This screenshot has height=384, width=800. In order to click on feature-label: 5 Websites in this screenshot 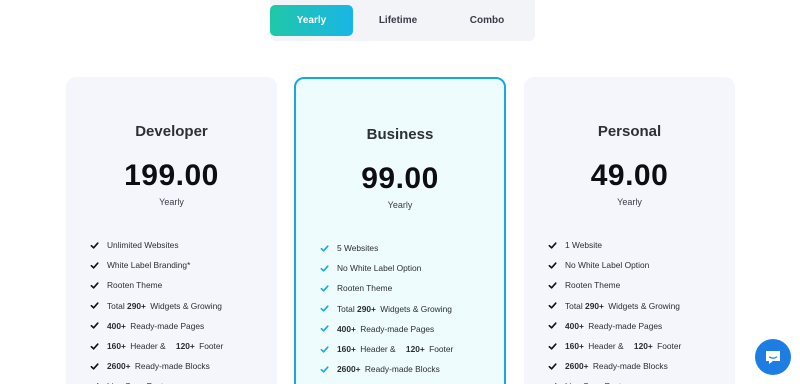, I will do `click(358, 248)`.